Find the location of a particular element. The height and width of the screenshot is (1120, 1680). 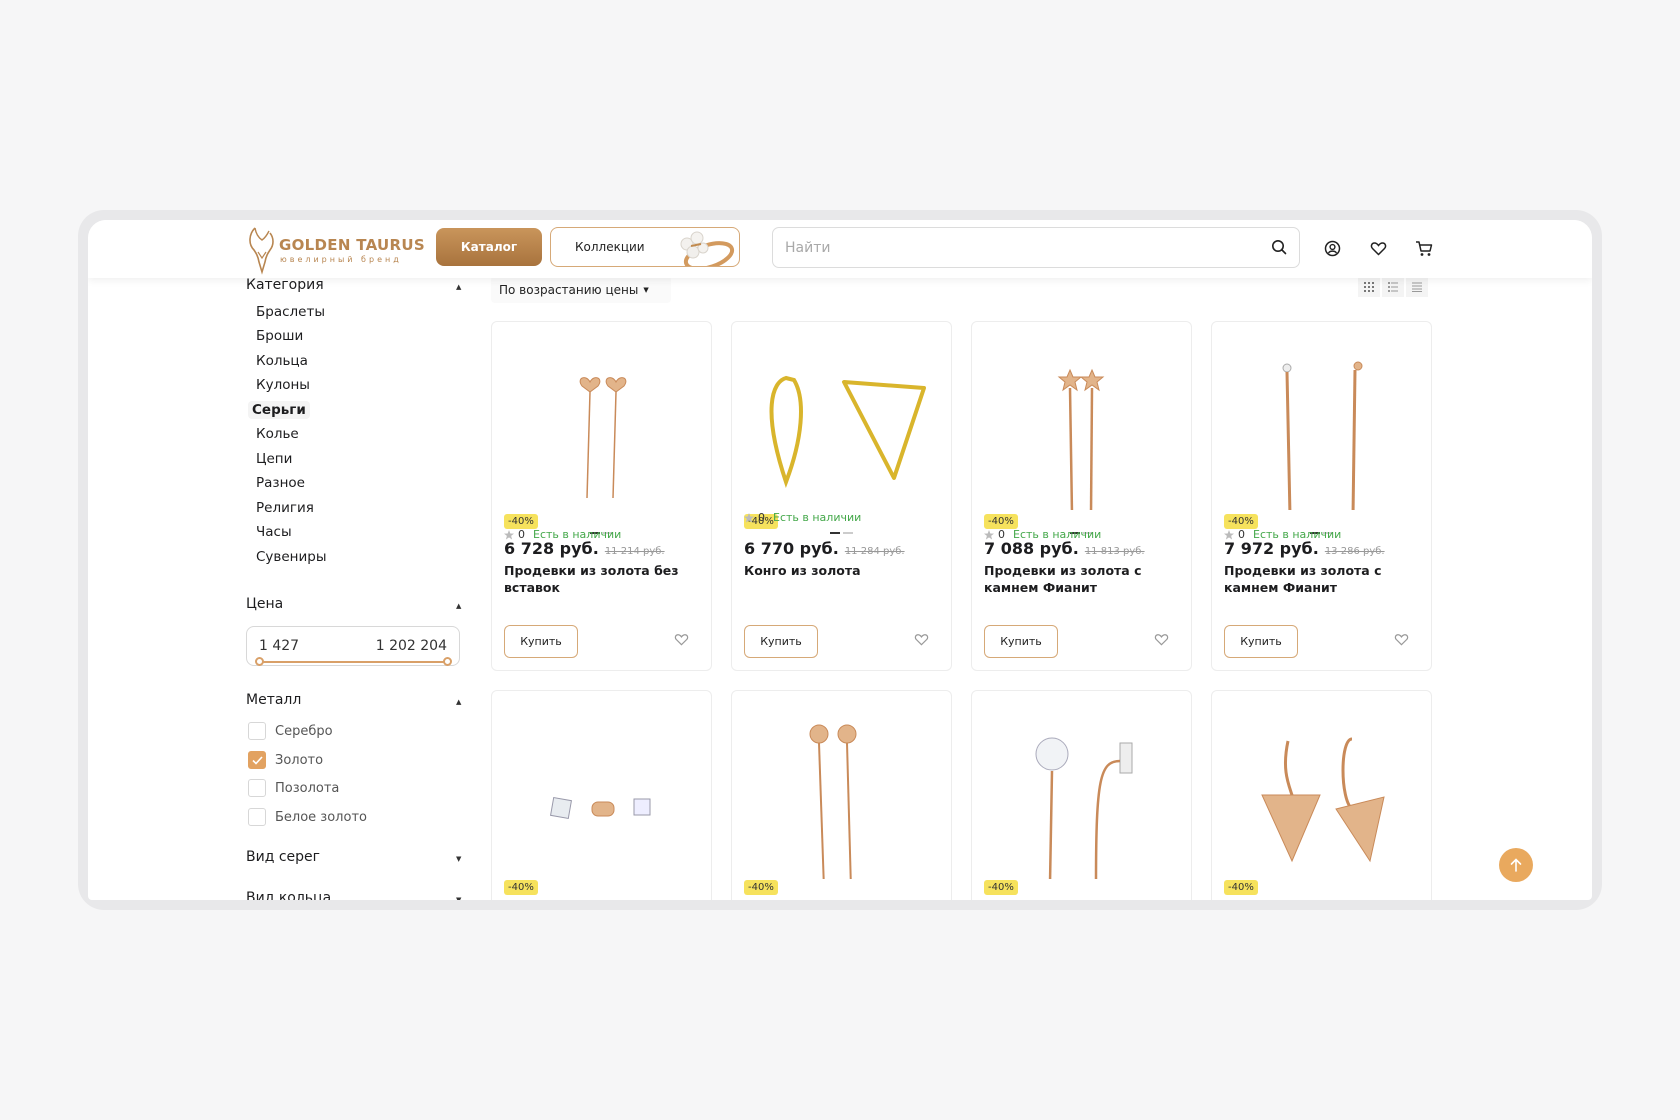

category-item: Браслеты is located at coordinates (290, 312).